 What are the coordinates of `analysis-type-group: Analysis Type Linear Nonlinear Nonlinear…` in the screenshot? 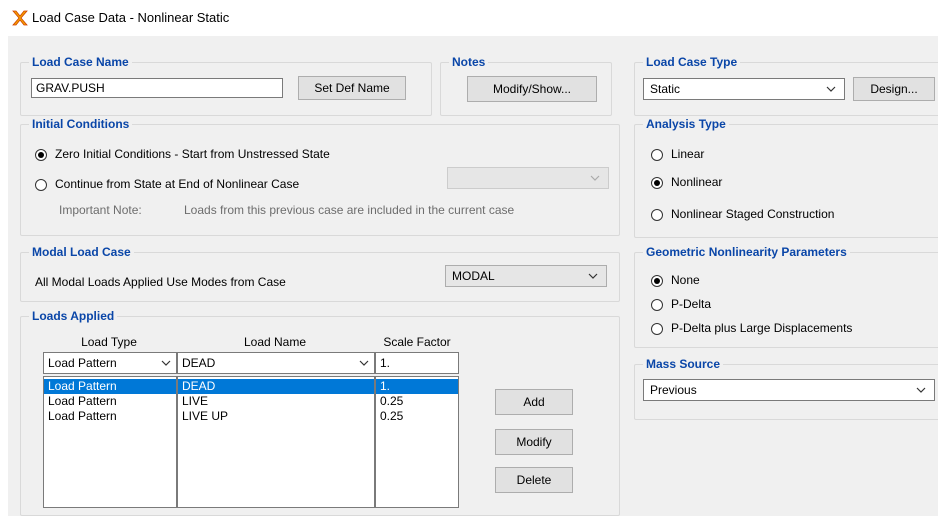 It's located at (786, 177).